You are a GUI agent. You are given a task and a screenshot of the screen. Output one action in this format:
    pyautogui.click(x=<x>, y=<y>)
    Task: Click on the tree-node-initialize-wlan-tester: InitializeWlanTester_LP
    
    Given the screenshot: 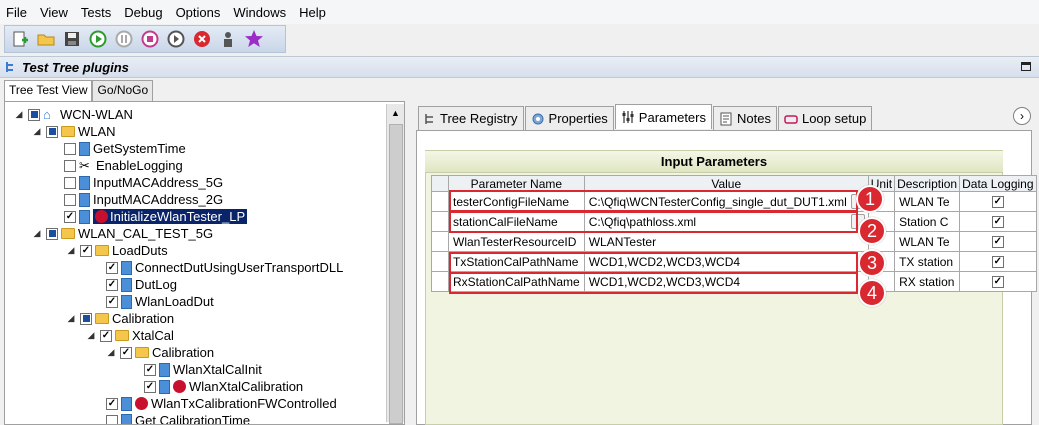 What is the action you would take?
    pyautogui.click(x=154, y=216)
    